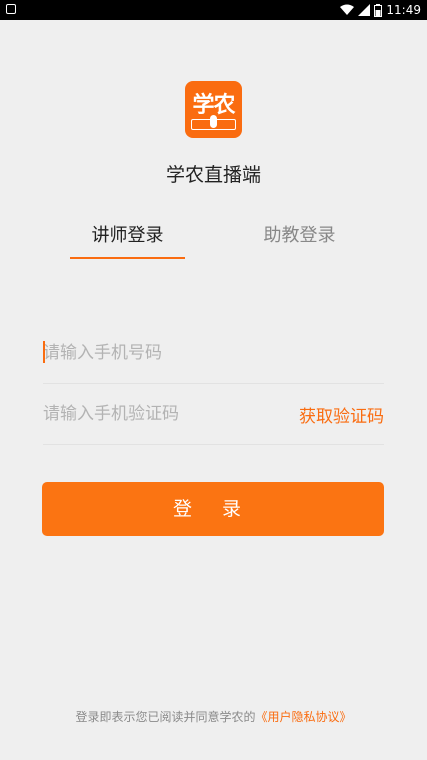 Image resolution: width=427 pixels, height=760 pixels. I want to click on login-button: 登 录, so click(213, 509).